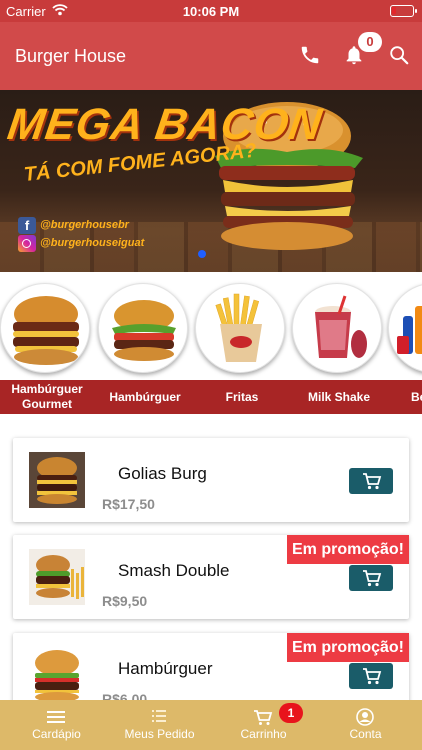 Image resolution: width=422 pixels, height=750 pixels. I want to click on tab-conta: Conta, so click(365, 725).